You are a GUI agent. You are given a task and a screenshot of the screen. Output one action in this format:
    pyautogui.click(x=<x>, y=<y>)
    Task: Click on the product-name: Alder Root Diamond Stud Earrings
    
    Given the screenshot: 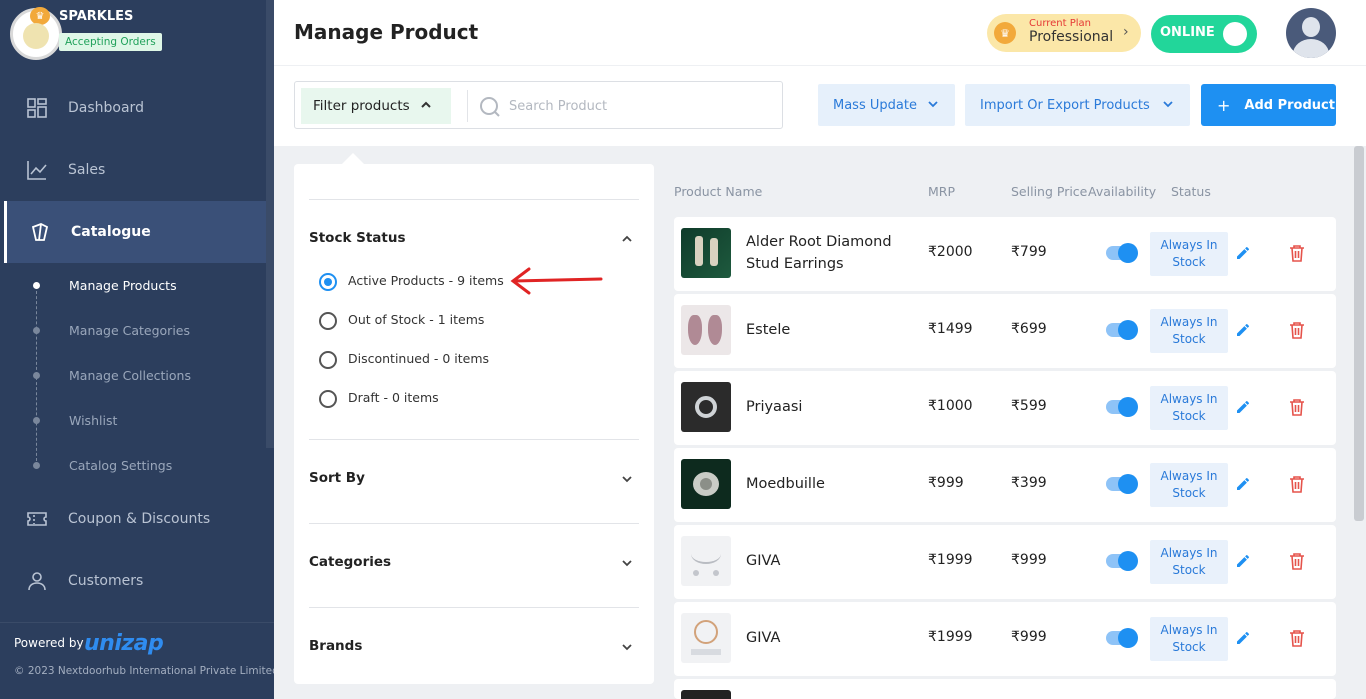 What is the action you would take?
    pyautogui.click(x=828, y=253)
    